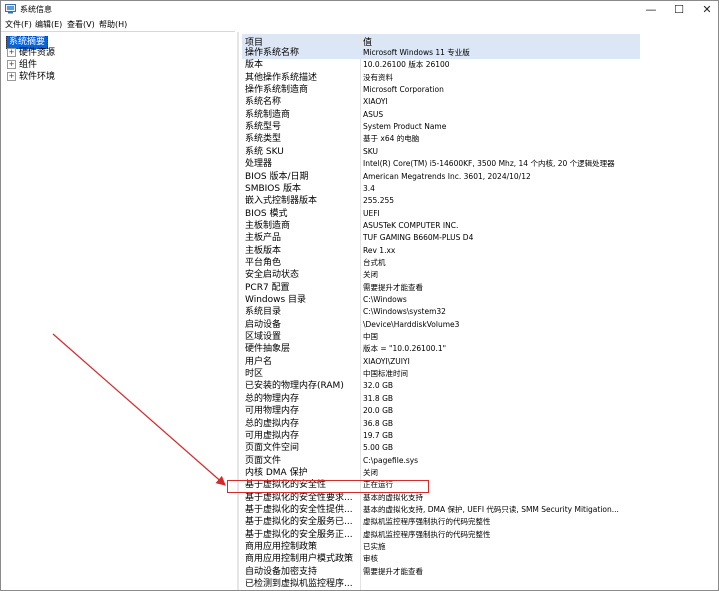 This screenshot has width=719, height=591. I want to click on table-row: 页面文件 C:\pagefile.sys, so click(441, 461).